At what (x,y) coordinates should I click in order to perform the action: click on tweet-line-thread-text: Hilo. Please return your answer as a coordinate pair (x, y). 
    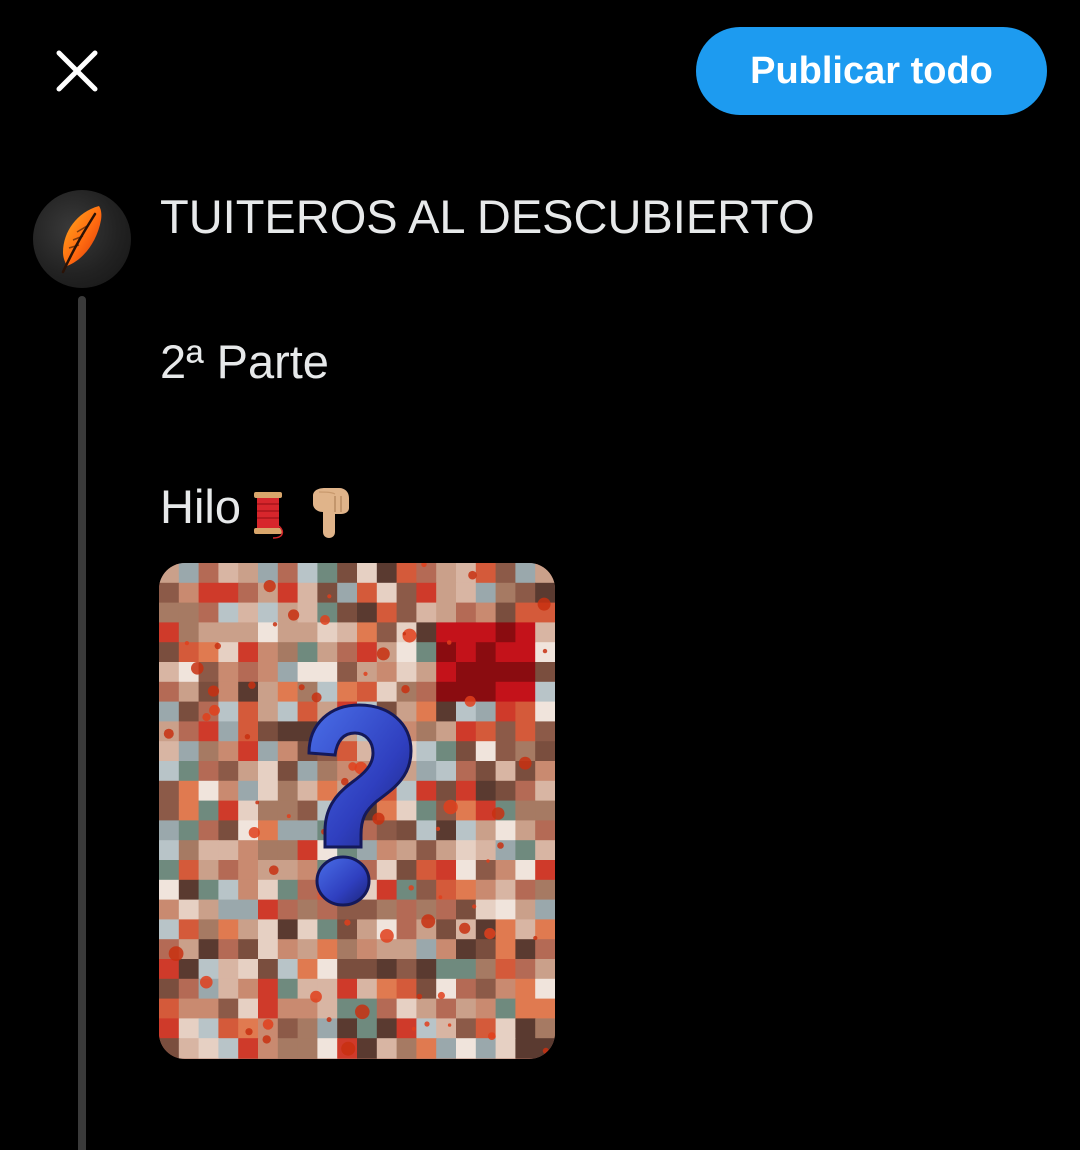
    Looking at the image, I should click on (200, 506).